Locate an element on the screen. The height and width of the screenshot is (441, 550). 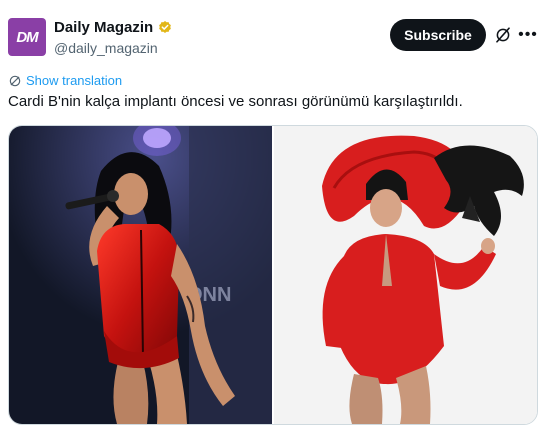
verified-badge-icon is located at coordinates (165, 26).